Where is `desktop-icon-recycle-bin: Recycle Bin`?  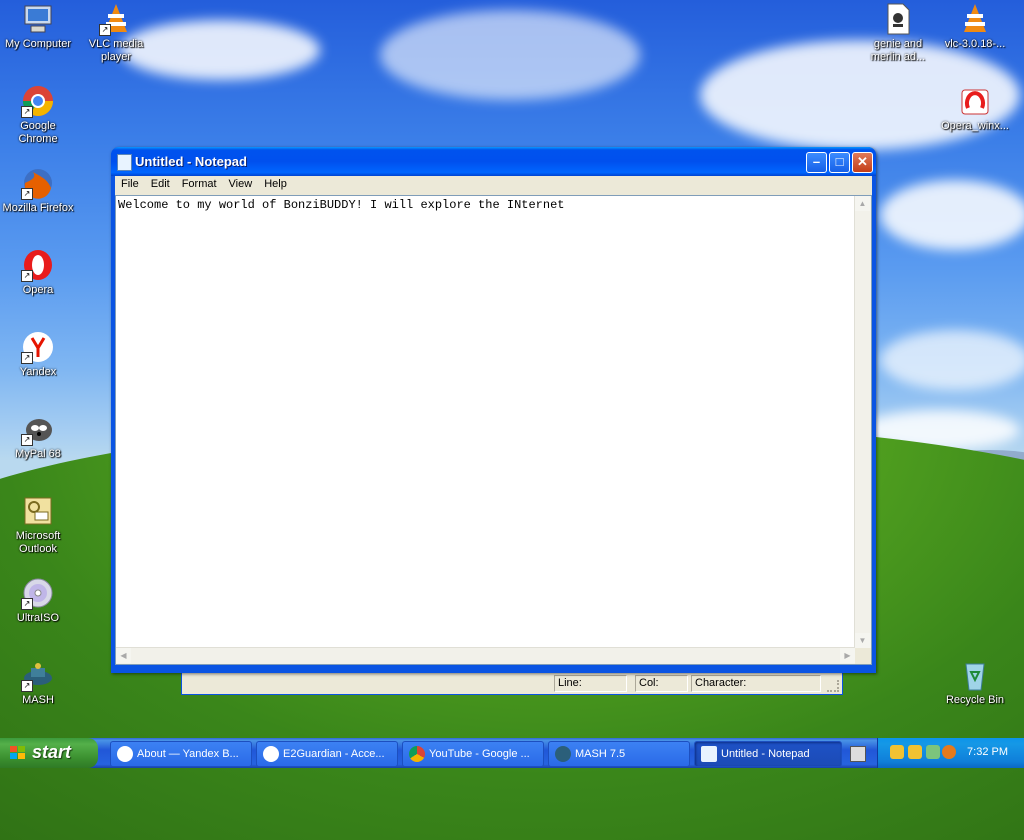
desktop-icon-recycle-bin: Recycle Bin is located at coordinates (975, 682).